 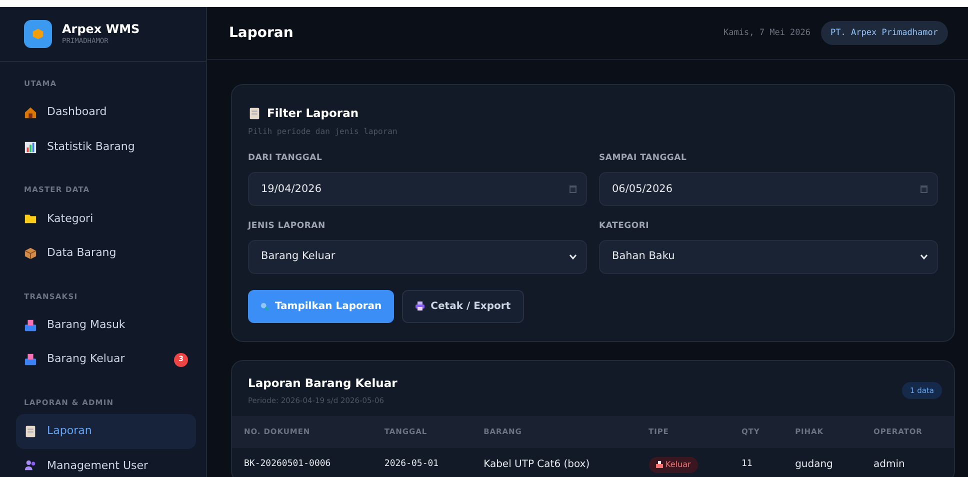 What do you see at coordinates (30, 147) in the screenshot?
I see `chart-icon` at bounding box center [30, 147].